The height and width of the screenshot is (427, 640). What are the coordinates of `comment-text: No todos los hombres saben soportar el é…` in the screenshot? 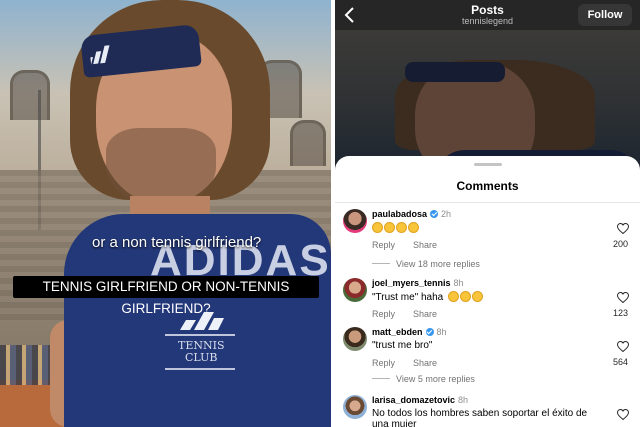 It's located at (483, 417).